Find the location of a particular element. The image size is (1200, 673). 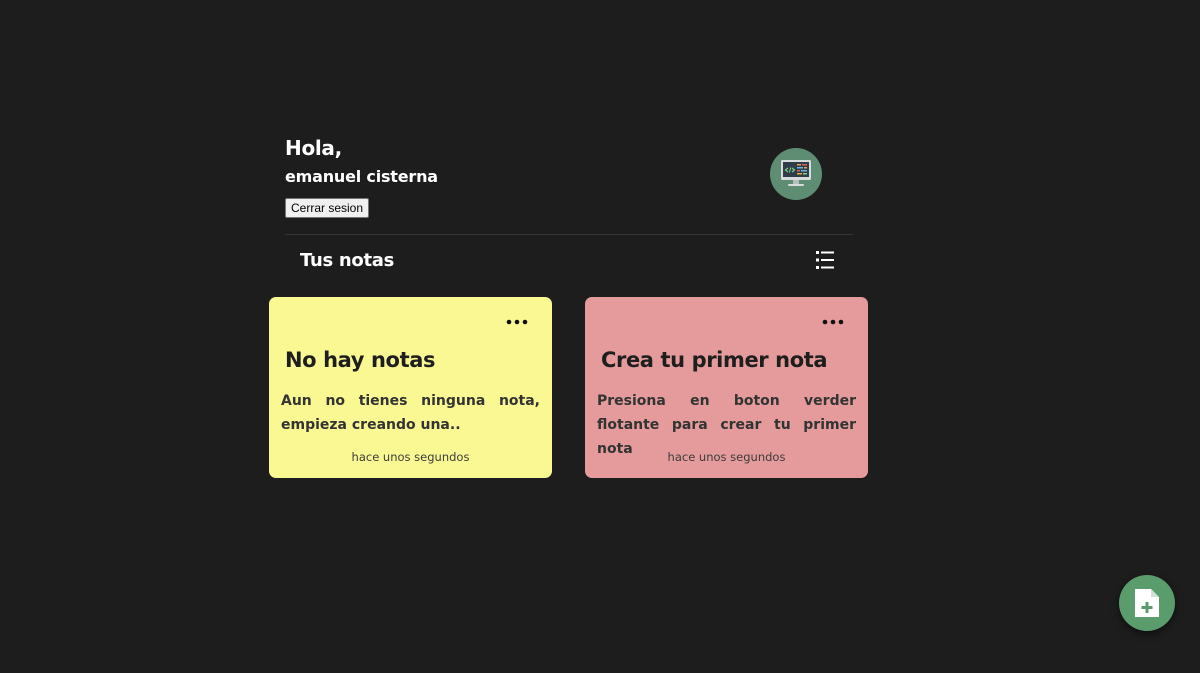

list-view-icon is located at coordinates (825, 260).